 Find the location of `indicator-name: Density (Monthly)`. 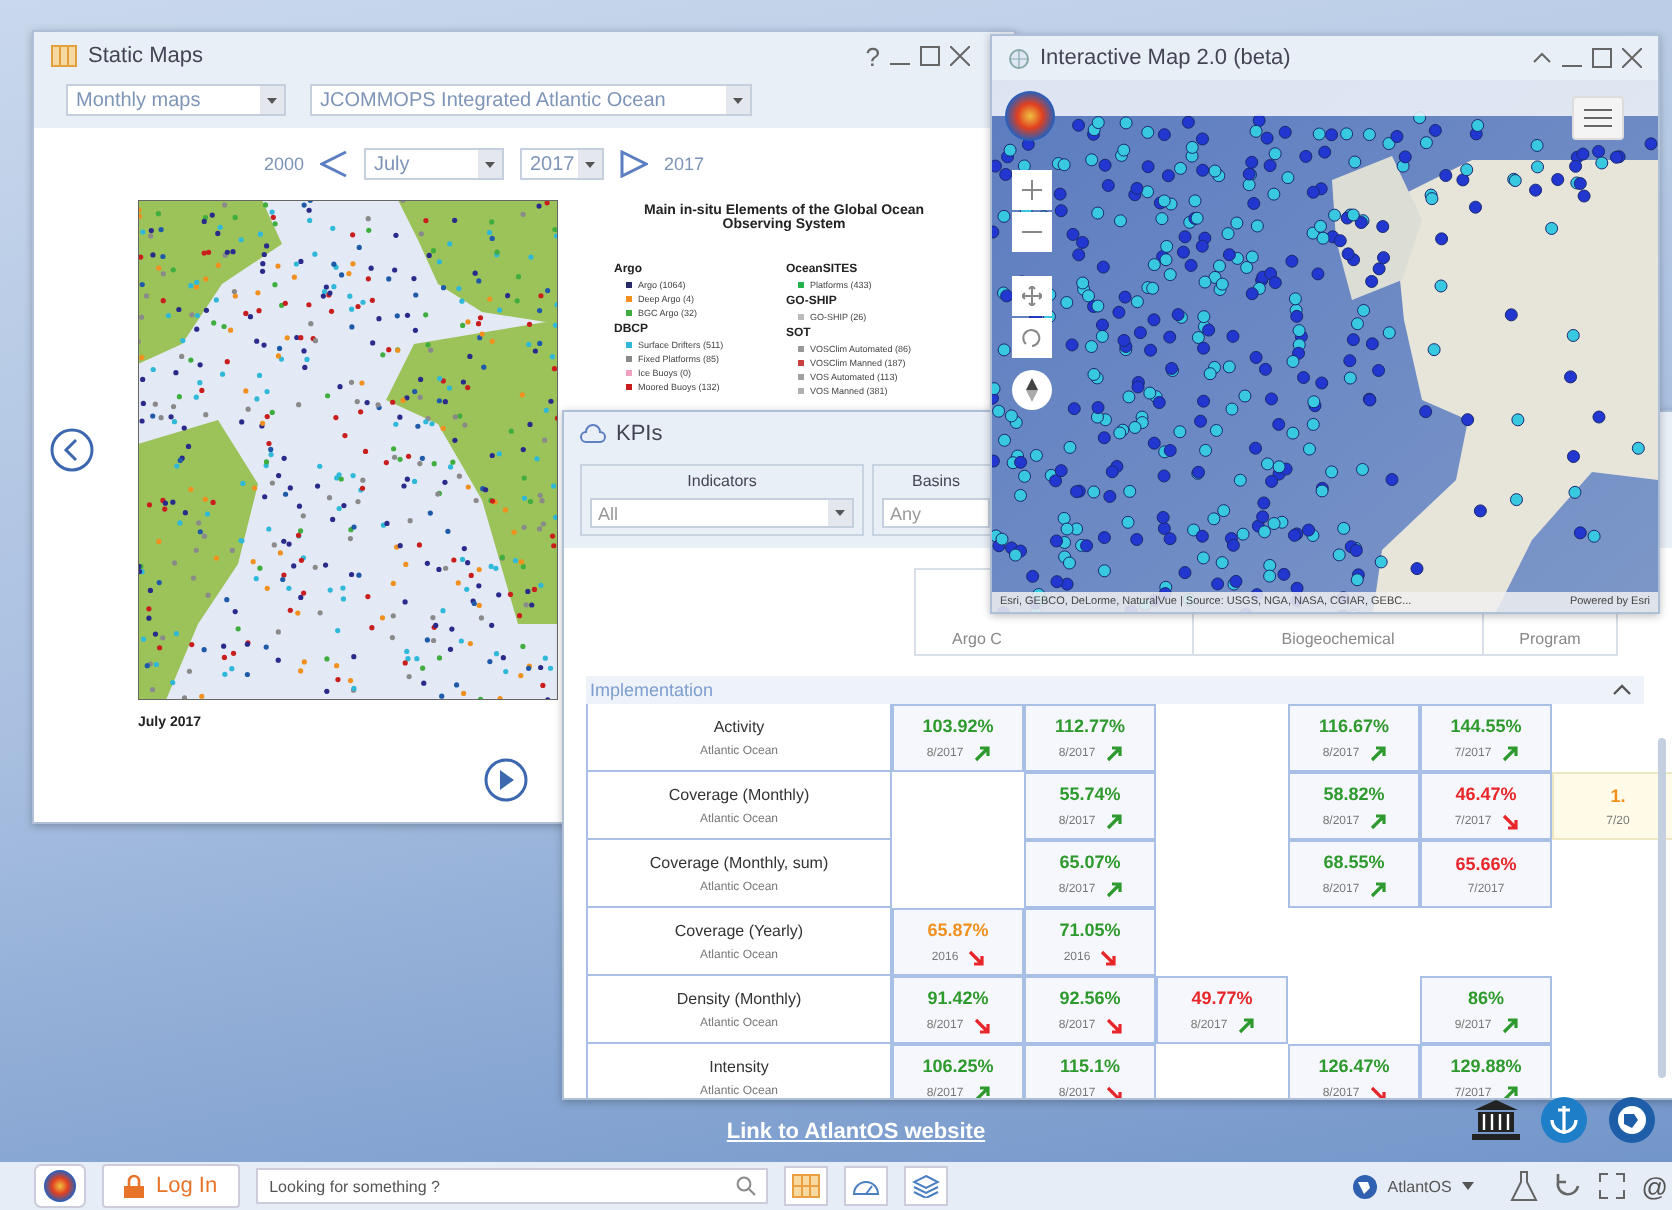

indicator-name: Density (Monthly) is located at coordinates (739, 998).